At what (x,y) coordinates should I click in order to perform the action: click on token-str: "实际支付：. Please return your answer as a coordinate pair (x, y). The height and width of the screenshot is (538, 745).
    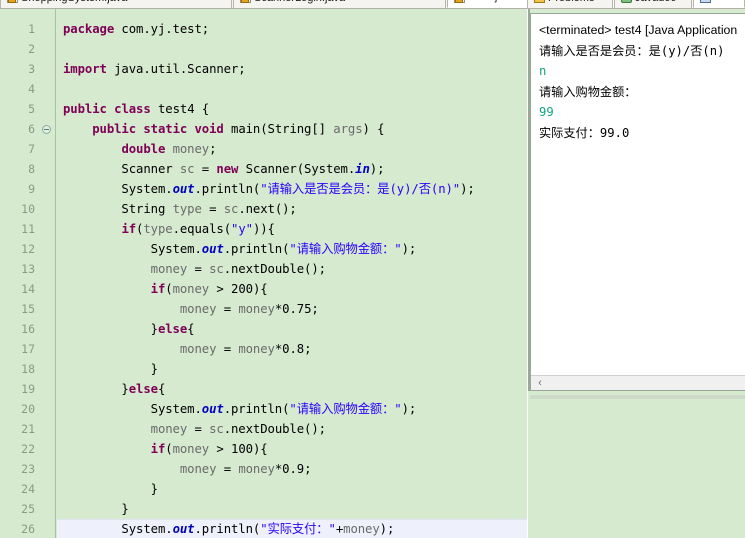
    Looking at the image, I should click on (294, 529).